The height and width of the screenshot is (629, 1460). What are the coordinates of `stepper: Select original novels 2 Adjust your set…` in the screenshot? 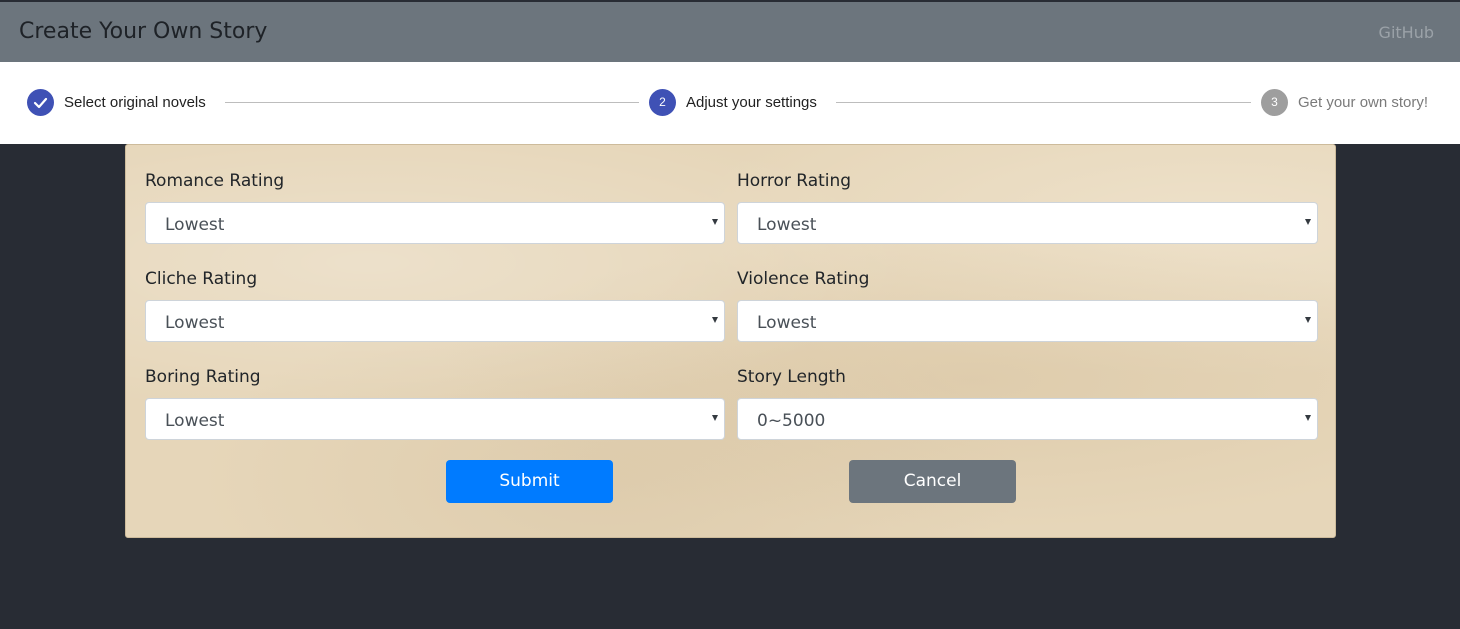 It's located at (730, 103).